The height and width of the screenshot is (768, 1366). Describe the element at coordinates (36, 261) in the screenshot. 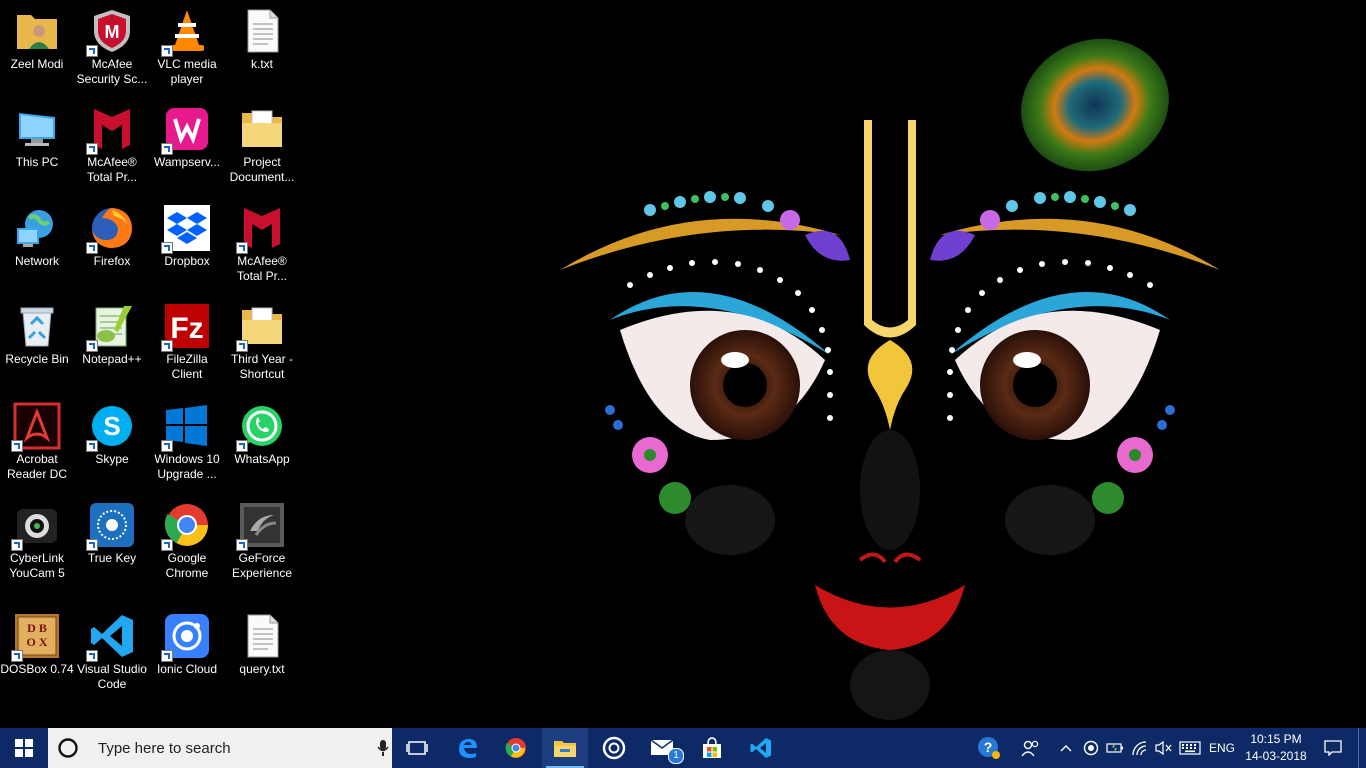

I see `desktop-icon-label: Network` at that location.